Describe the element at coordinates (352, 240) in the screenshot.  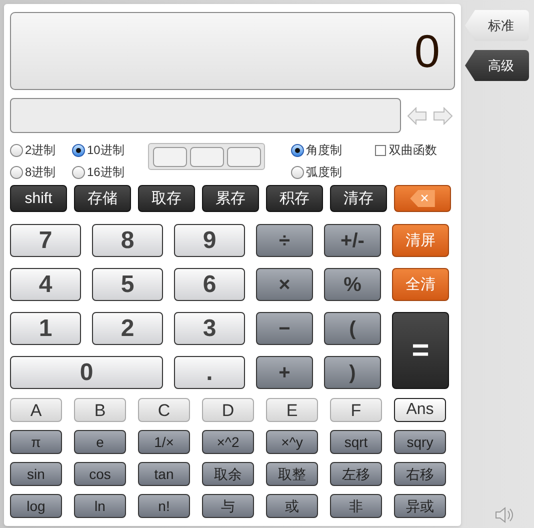
I see `calculator-key: +/-` at that location.